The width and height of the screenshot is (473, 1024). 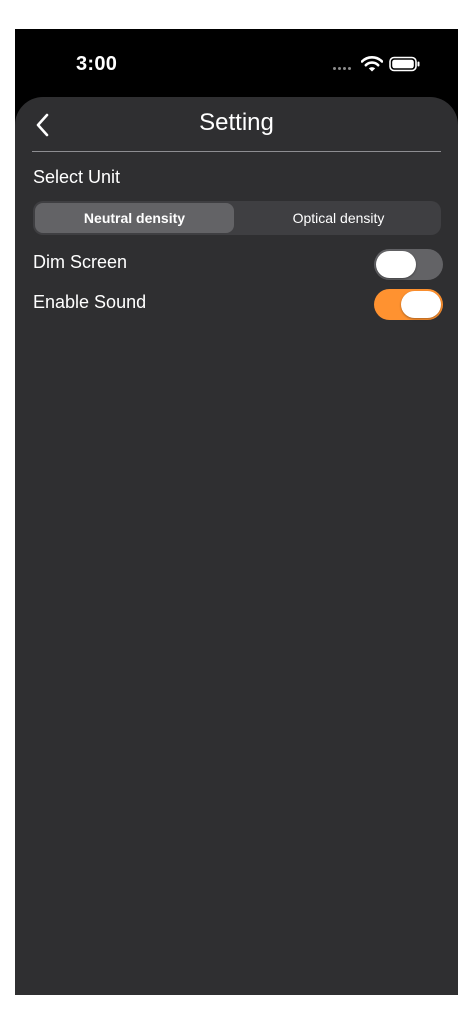 What do you see at coordinates (372, 64) in the screenshot?
I see `wifi-icon` at bounding box center [372, 64].